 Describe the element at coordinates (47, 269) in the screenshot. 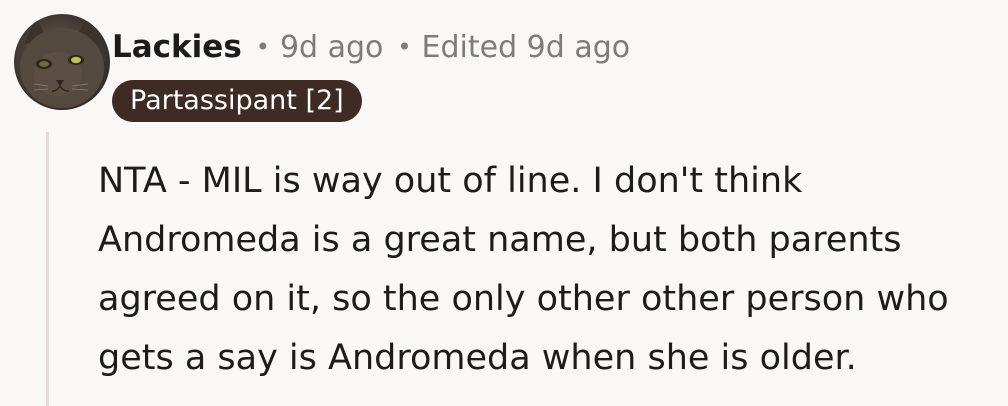

I see `thread-collapse-line` at that location.